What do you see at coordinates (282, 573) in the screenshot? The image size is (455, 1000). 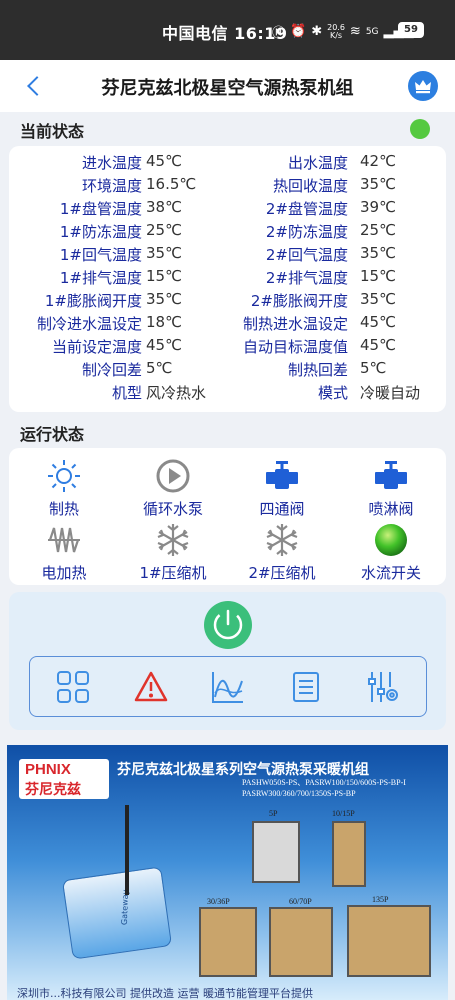 I see `run-item-label: 2#压缩机` at bounding box center [282, 573].